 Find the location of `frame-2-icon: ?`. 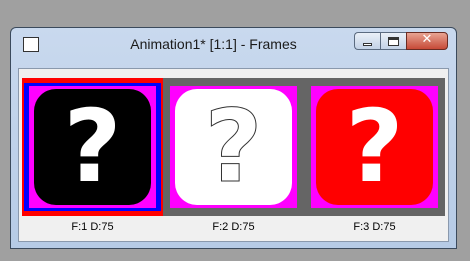

frame-2-icon: ? is located at coordinates (233, 147).